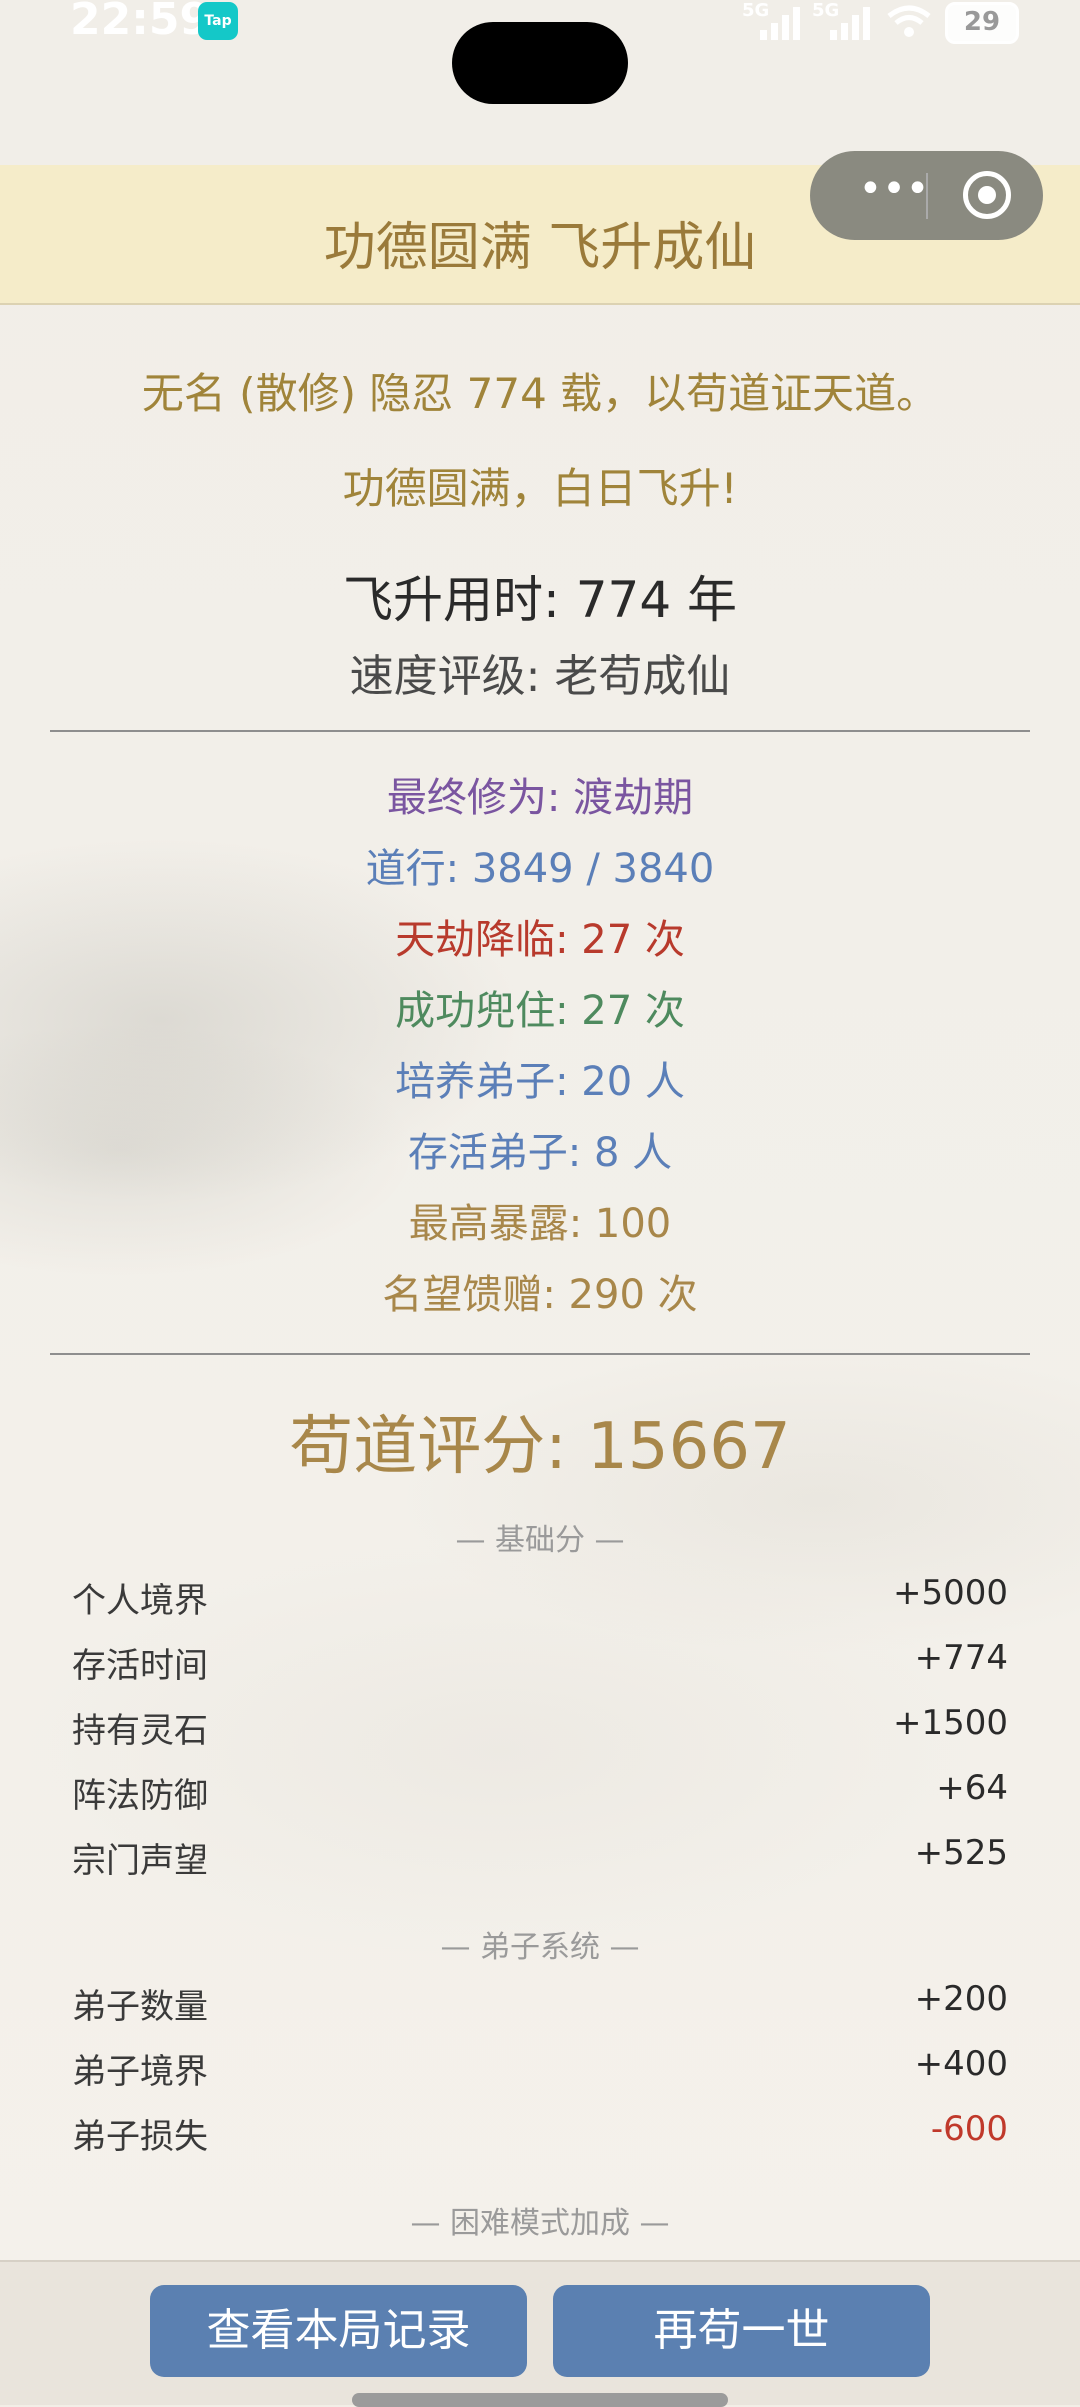 The image size is (1080, 2407). What do you see at coordinates (961, 1853) in the screenshot?
I see `score-row-value: +525` at bounding box center [961, 1853].